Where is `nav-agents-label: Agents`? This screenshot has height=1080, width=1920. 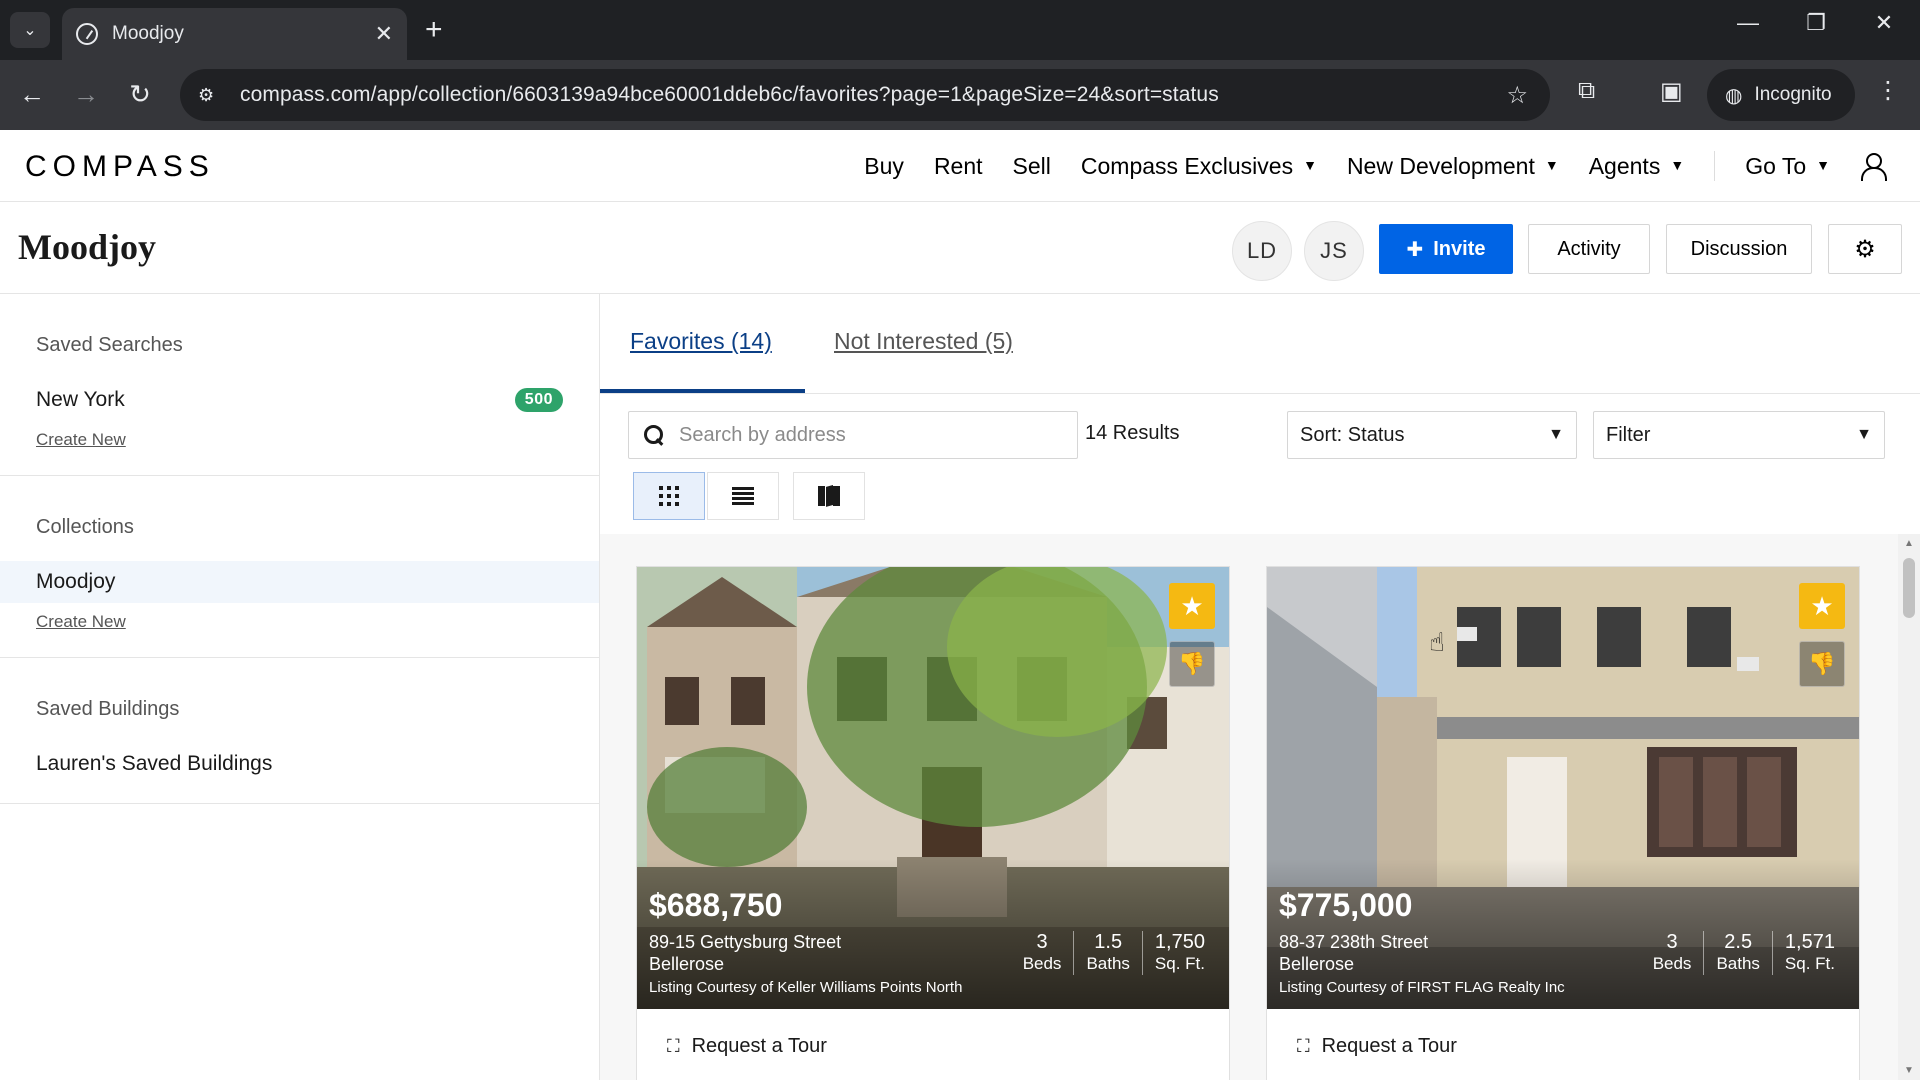 nav-agents-label: Agents is located at coordinates (1624, 165).